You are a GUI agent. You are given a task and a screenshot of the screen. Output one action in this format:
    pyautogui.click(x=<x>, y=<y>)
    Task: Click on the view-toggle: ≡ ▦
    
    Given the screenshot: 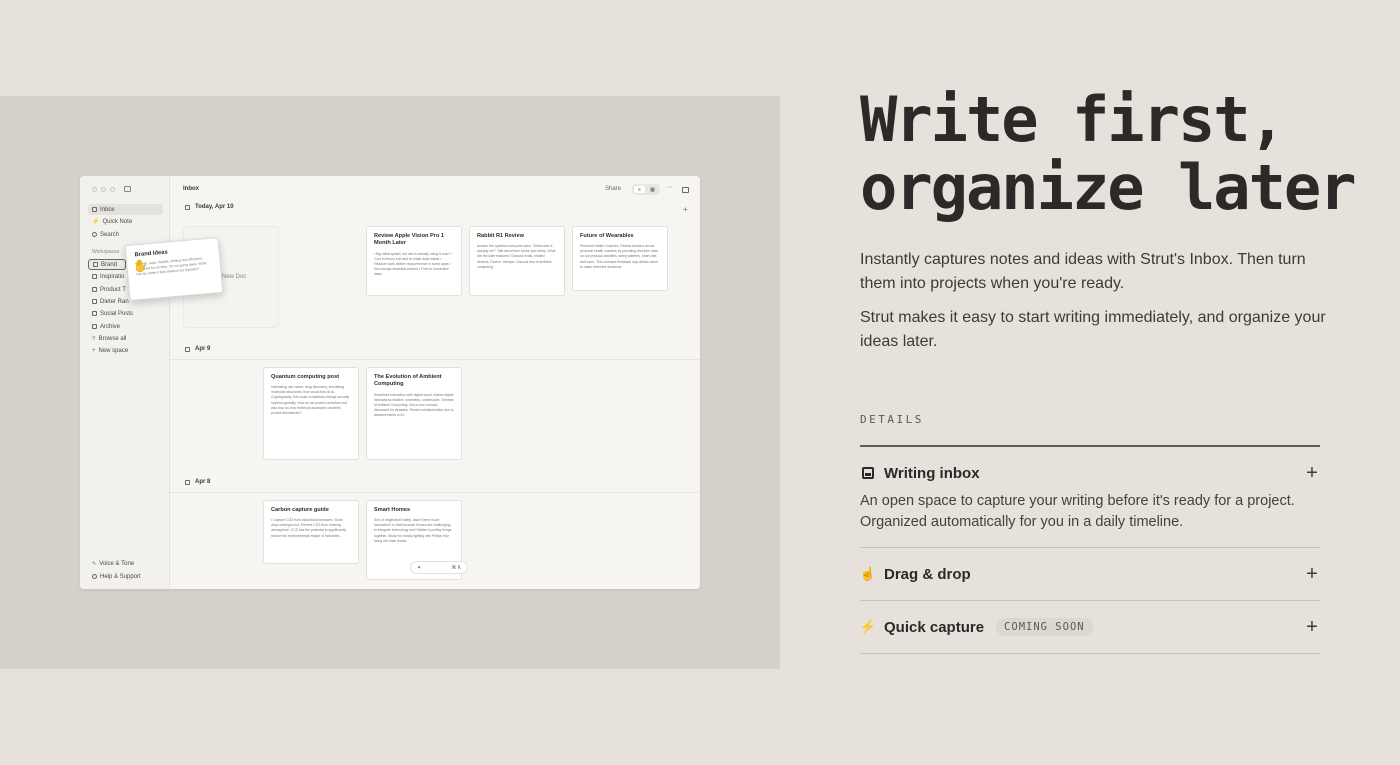 What is the action you would take?
    pyautogui.click(x=646, y=189)
    